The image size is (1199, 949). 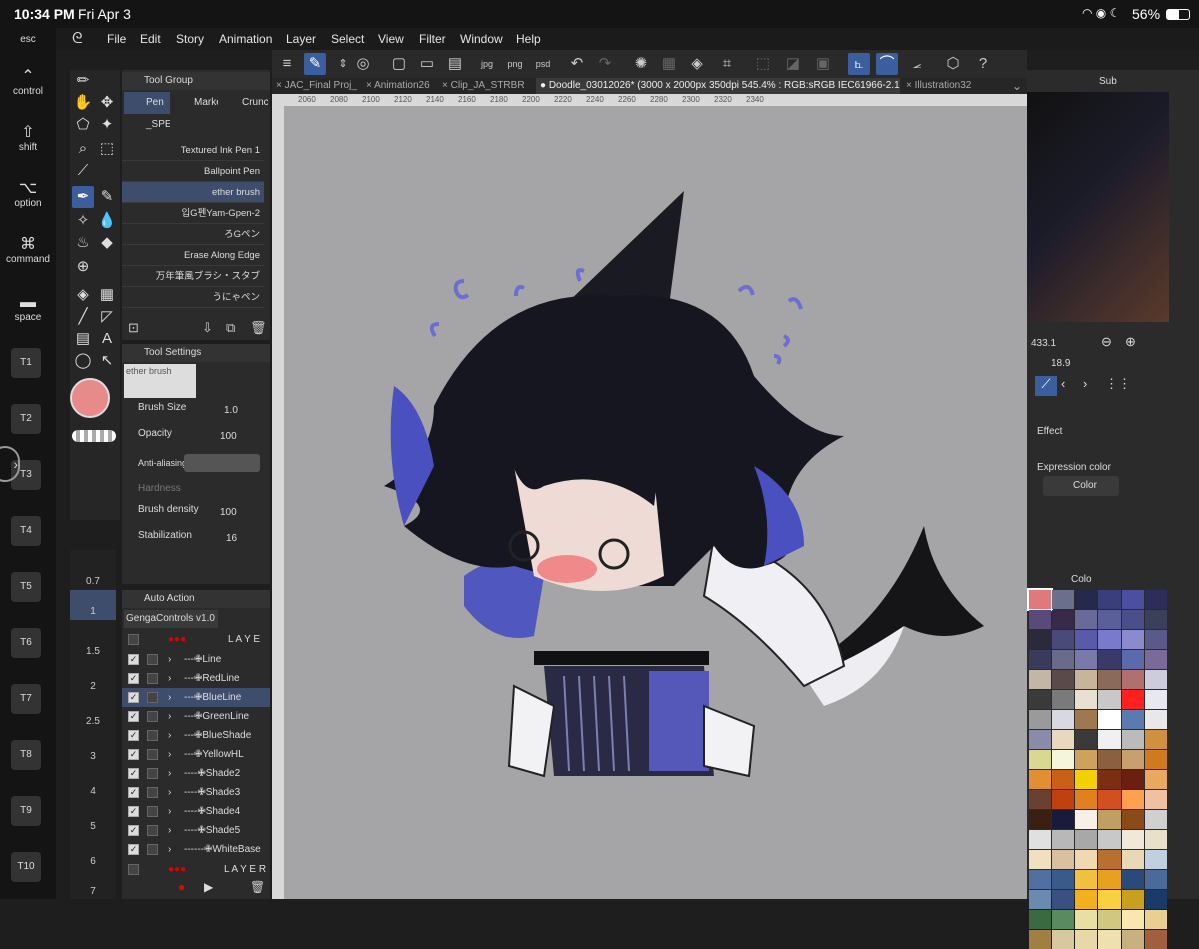 What do you see at coordinates (83, 125) in the screenshot?
I see `object-icon: ⬠` at bounding box center [83, 125].